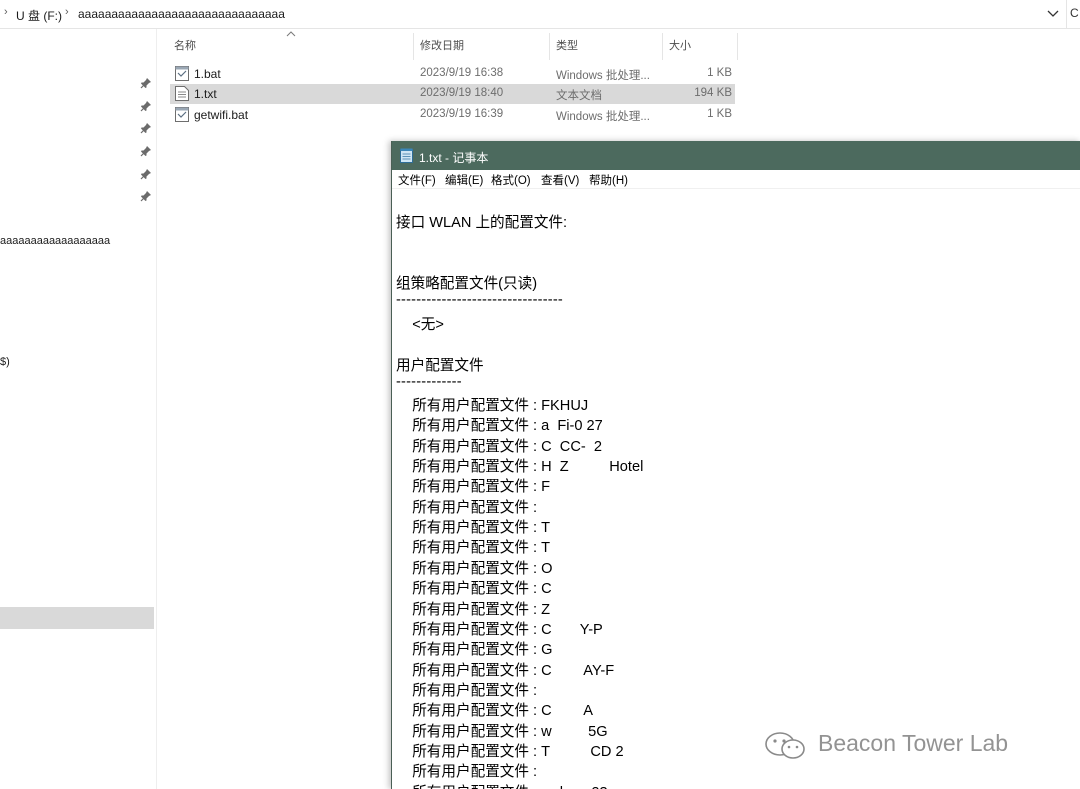 The width and height of the screenshot is (1080, 789). Describe the element at coordinates (572, 426) in the screenshot. I see `profile-name: a Fi-0 27` at that location.